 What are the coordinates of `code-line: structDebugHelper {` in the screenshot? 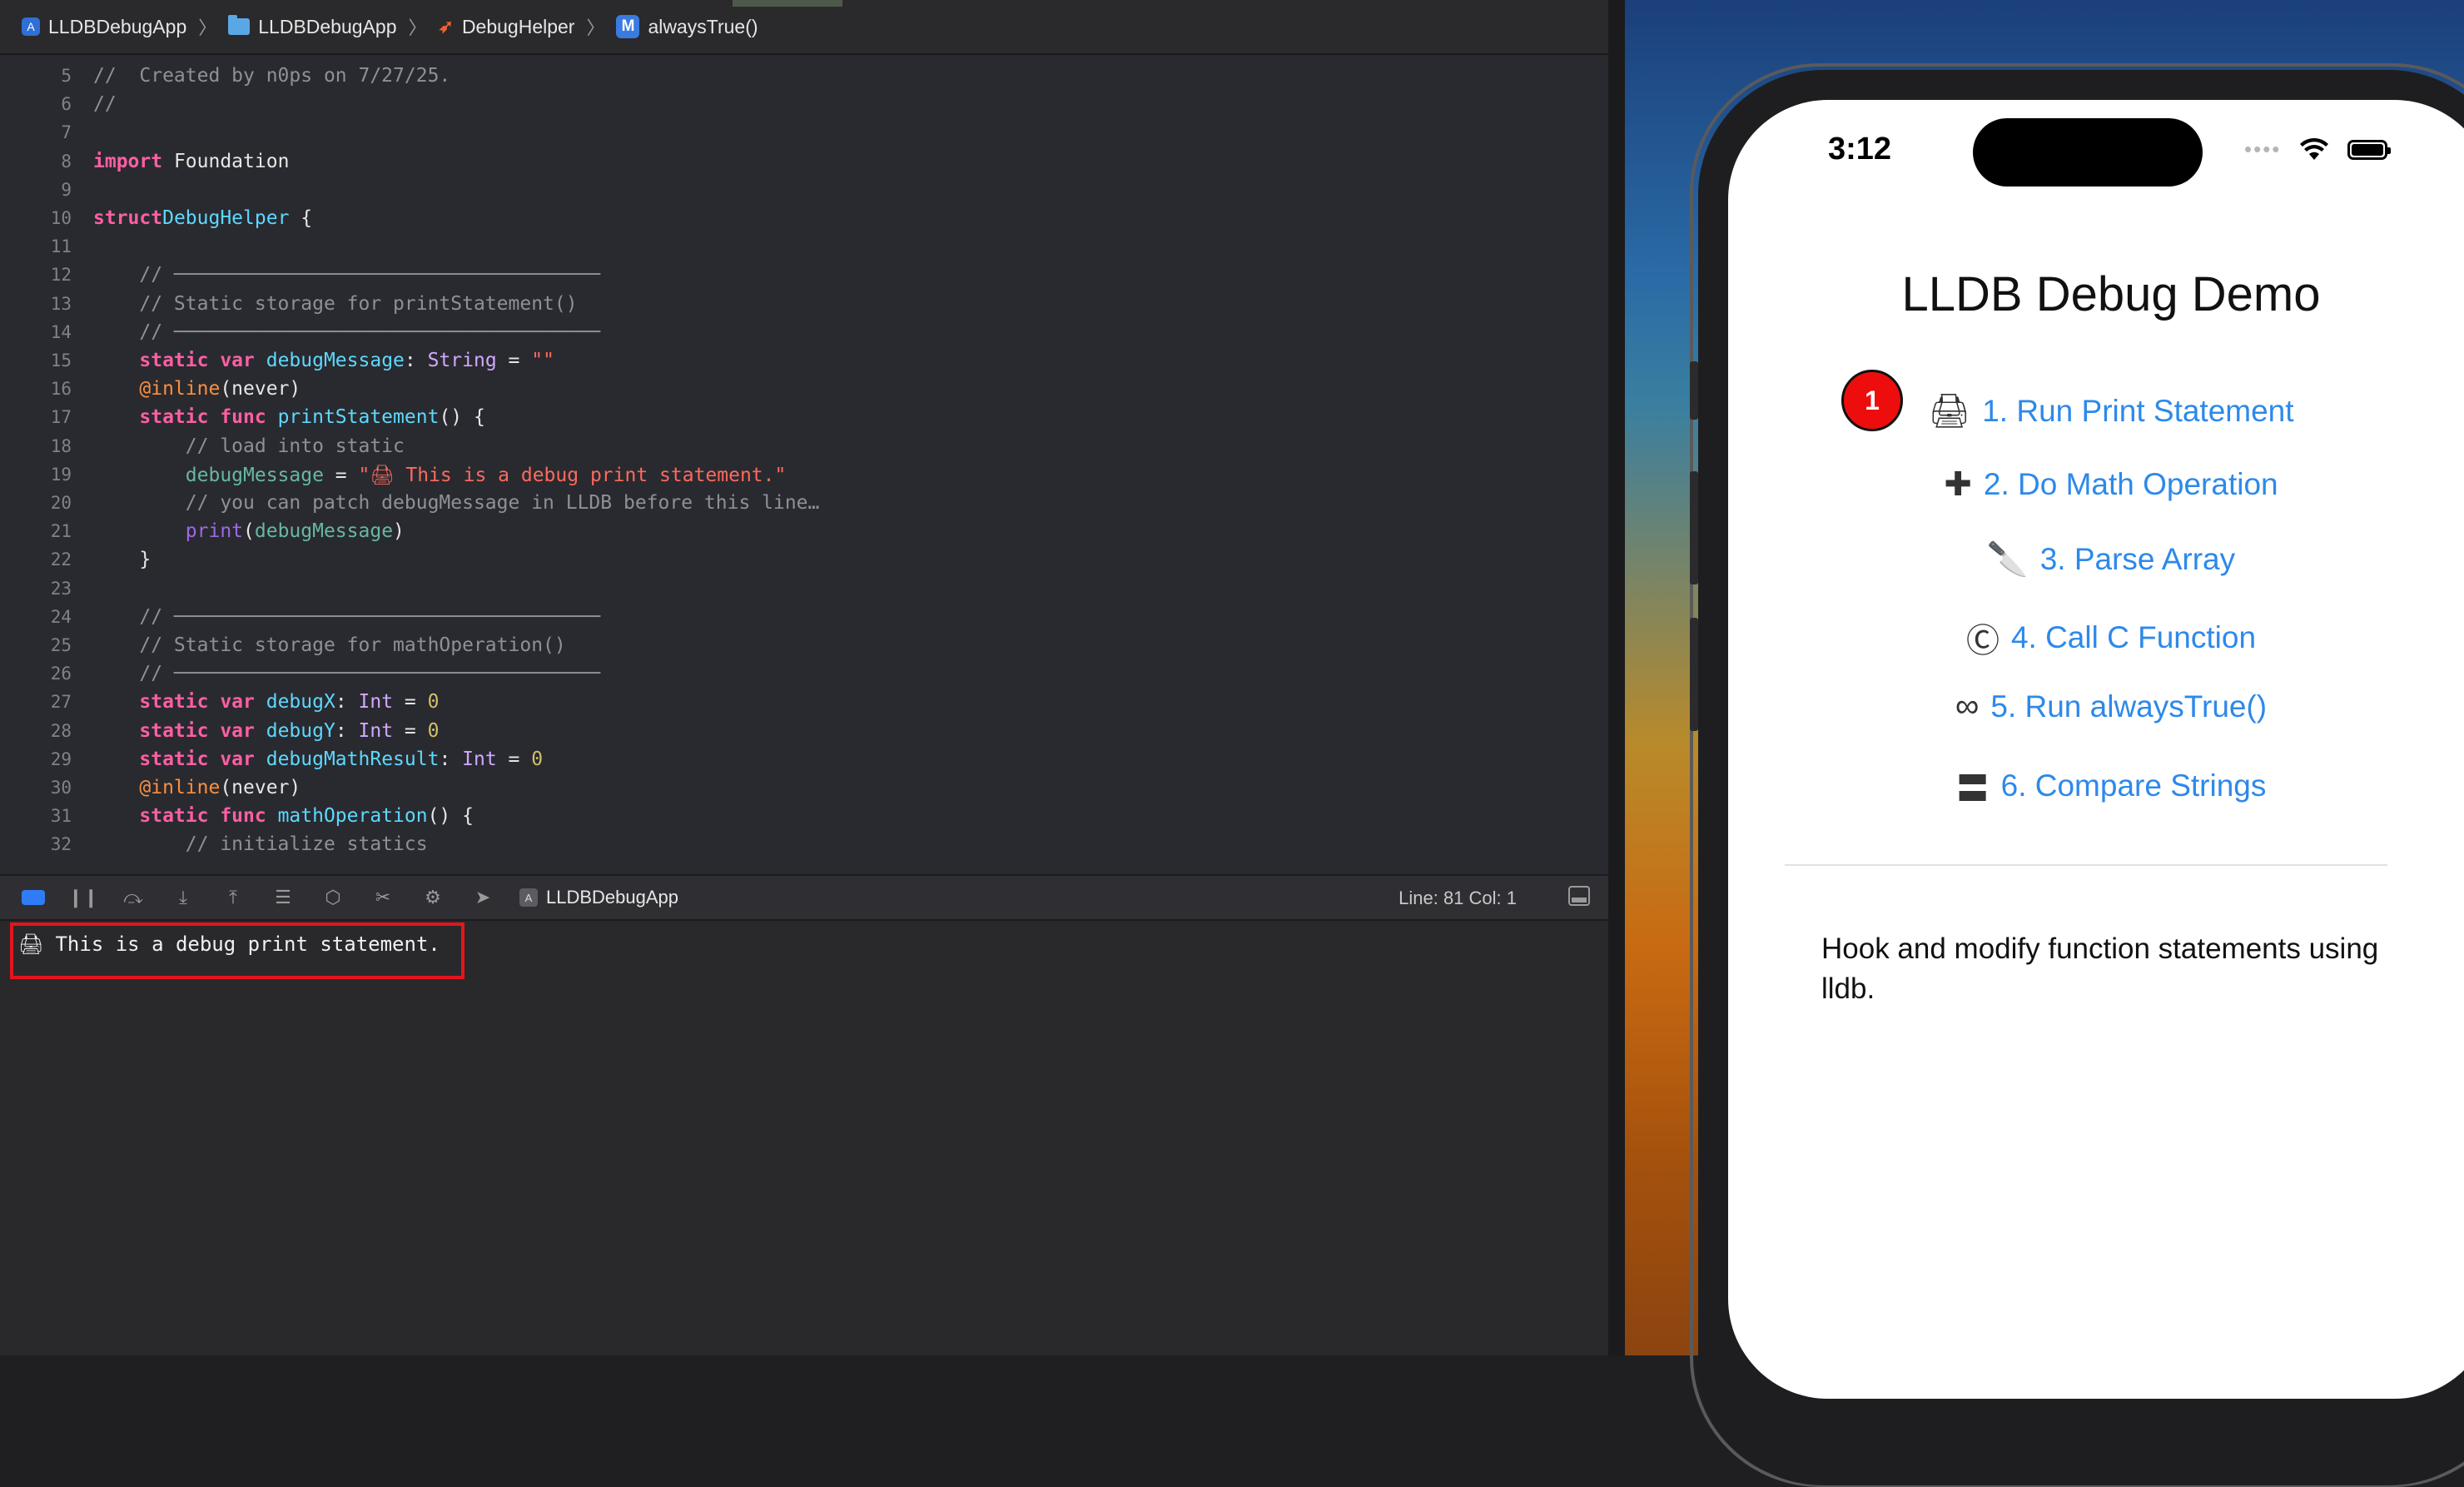 It's located at (203, 218).